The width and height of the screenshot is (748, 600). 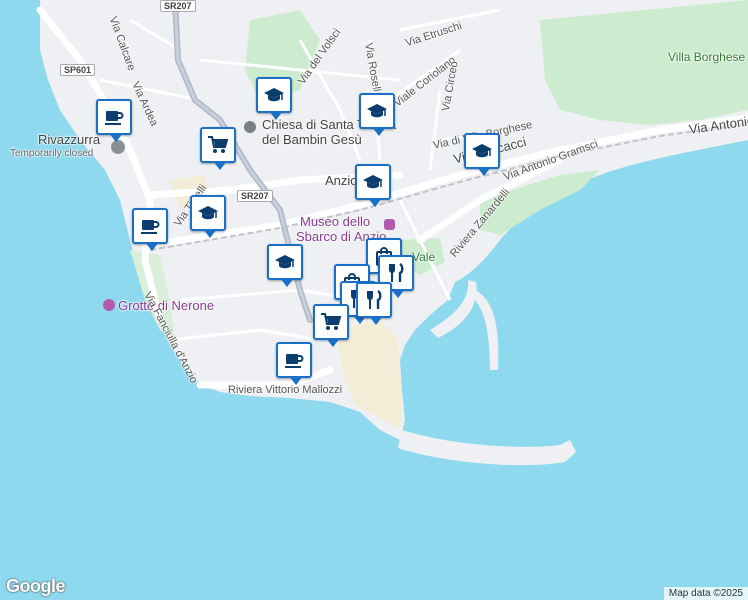 I want to click on museum-marker-icon, so click(x=389, y=224).